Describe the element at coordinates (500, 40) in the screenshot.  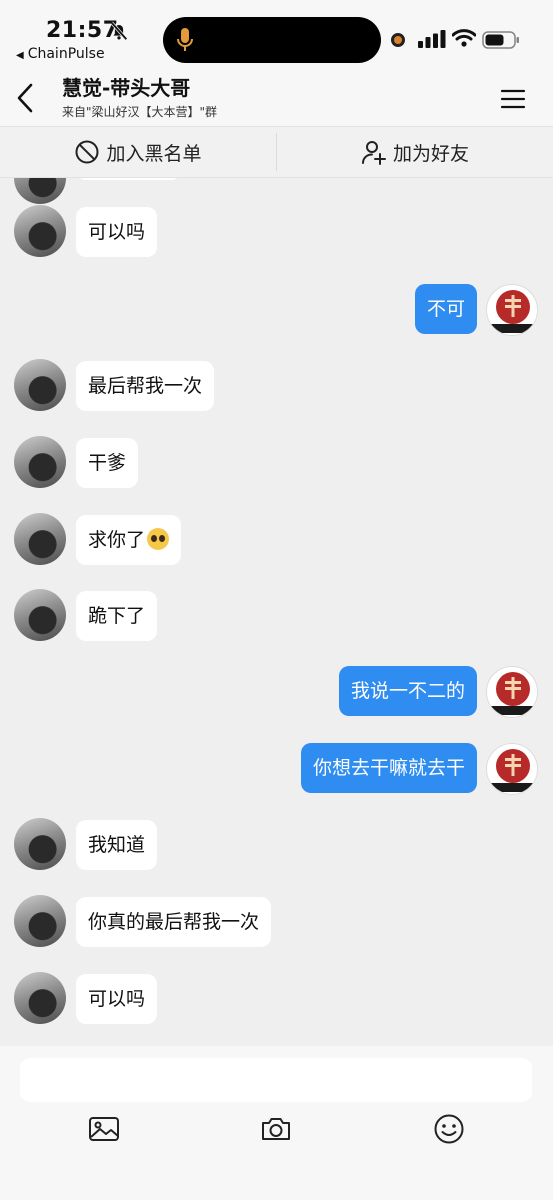
I see `battery-icon` at that location.